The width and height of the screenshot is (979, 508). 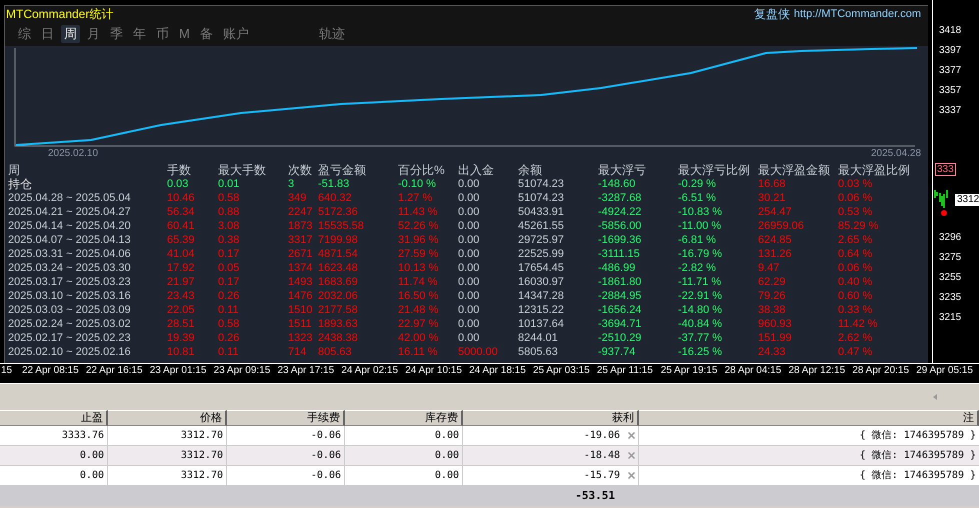 What do you see at coordinates (856, 310) in the screenshot?
I see `table-cell-text: 0.33 %` at bounding box center [856, 310].